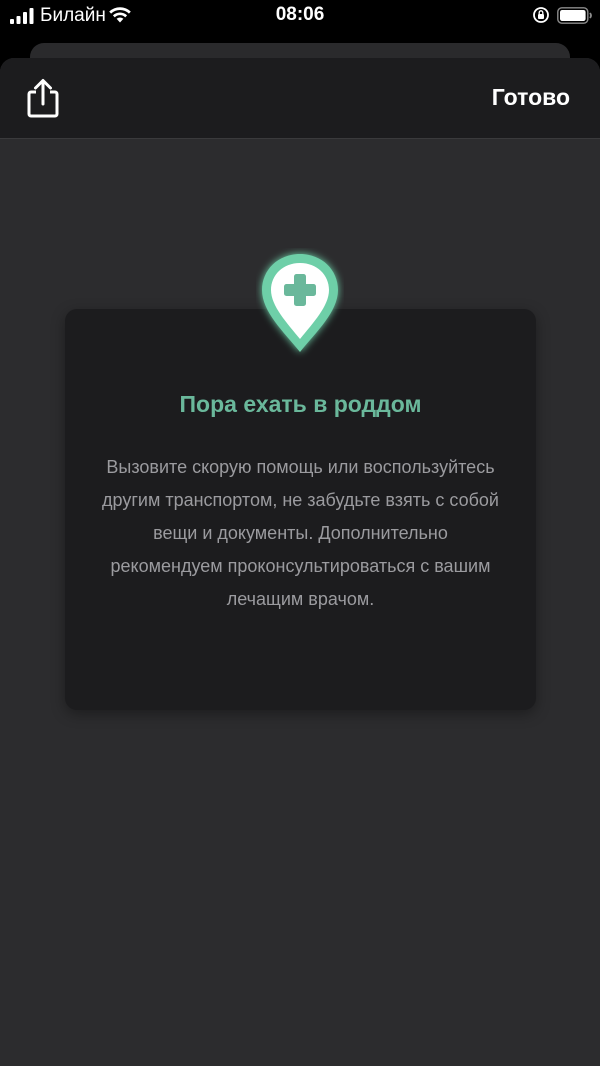 The width and height of the screenshot is (600, 1066). Describe the element at coordinates (541, 15) in the screenshot. I see `orientation-lock-icon` at that location.